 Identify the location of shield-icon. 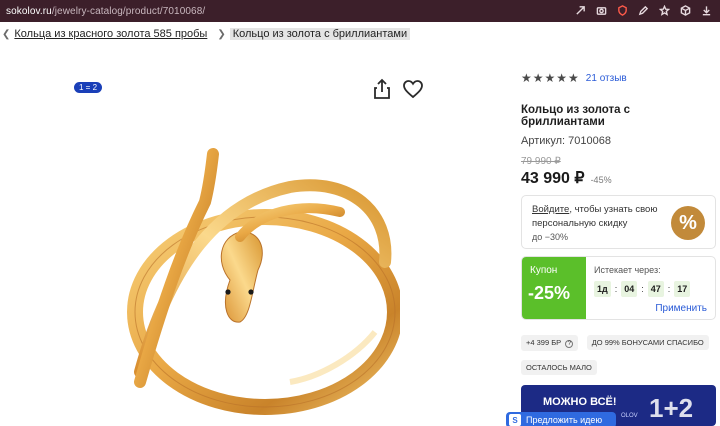
(622, 10).